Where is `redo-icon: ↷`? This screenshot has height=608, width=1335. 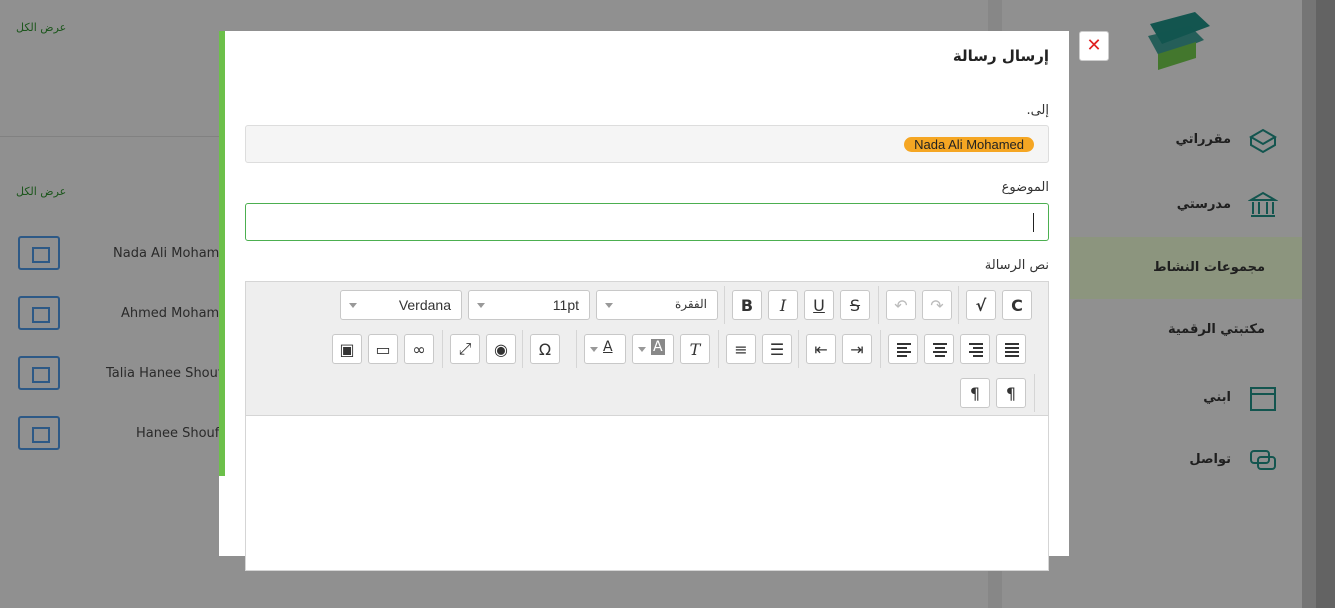 redo-icon: ↷ is located at coordinates (937, 305).